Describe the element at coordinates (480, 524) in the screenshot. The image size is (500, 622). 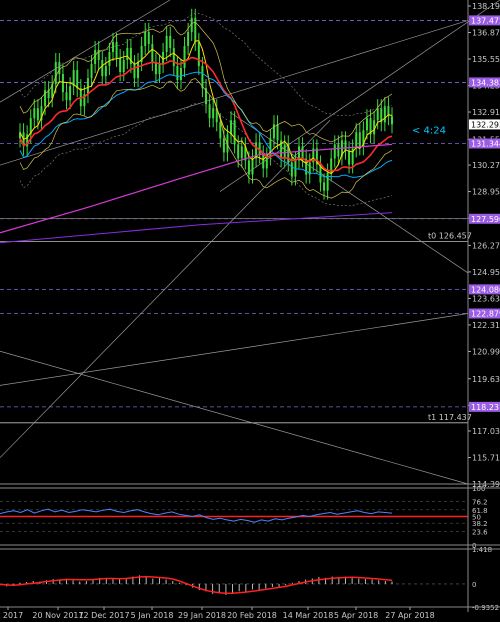
I see `osc-tick-label: 38.2` at that location.